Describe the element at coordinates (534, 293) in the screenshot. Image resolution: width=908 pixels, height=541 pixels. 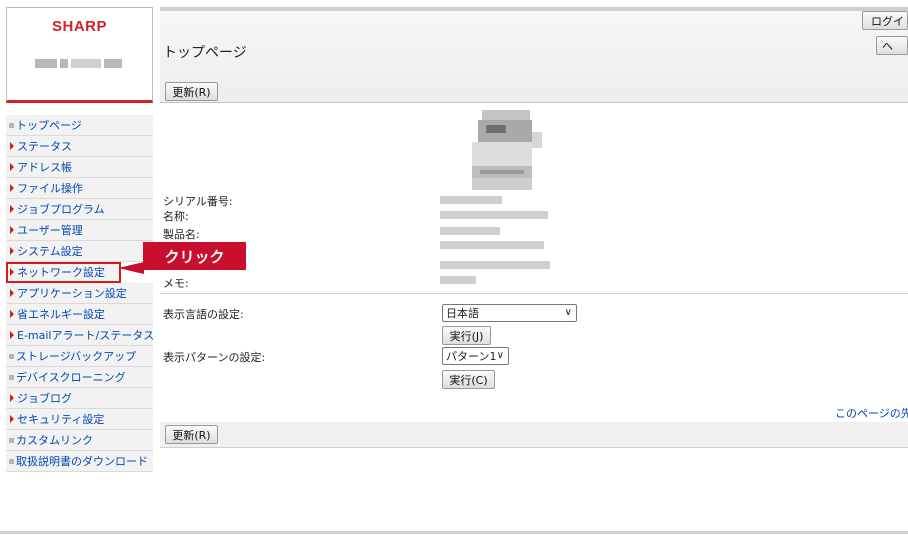
I see `section-divider` at that location.